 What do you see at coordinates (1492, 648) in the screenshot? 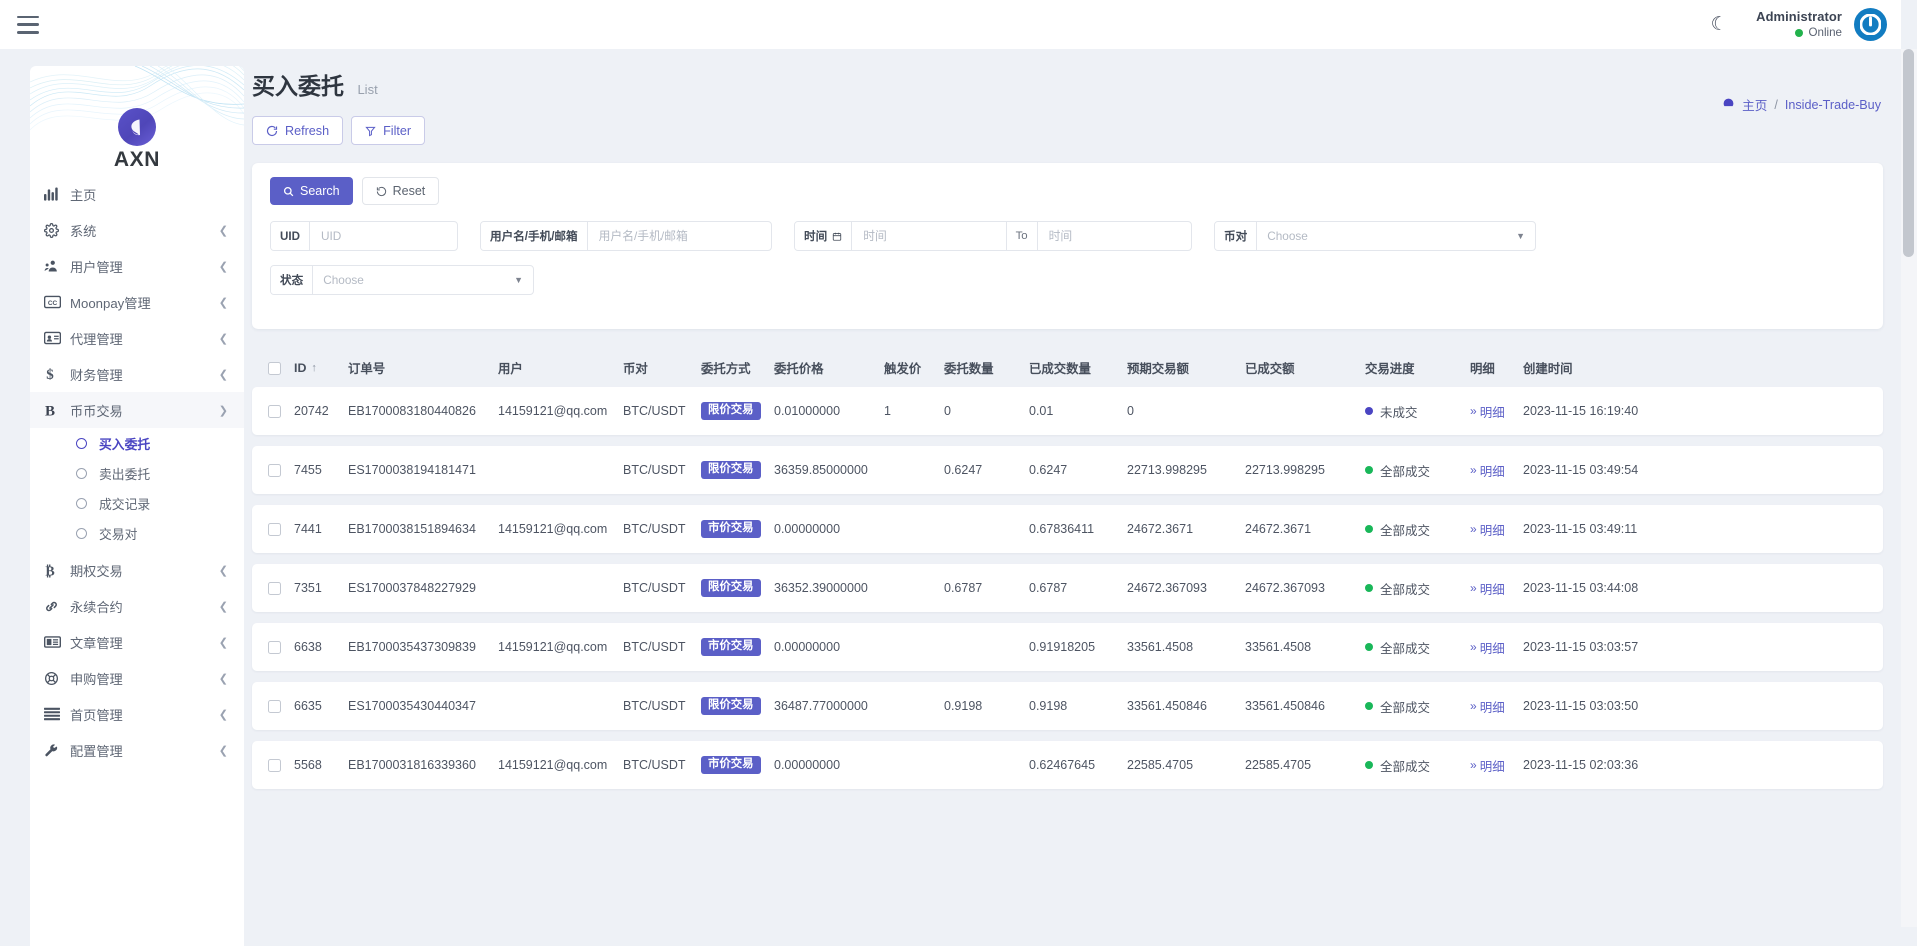
I see `detail-link-label: 明细` at bounding box center [1492, 648].